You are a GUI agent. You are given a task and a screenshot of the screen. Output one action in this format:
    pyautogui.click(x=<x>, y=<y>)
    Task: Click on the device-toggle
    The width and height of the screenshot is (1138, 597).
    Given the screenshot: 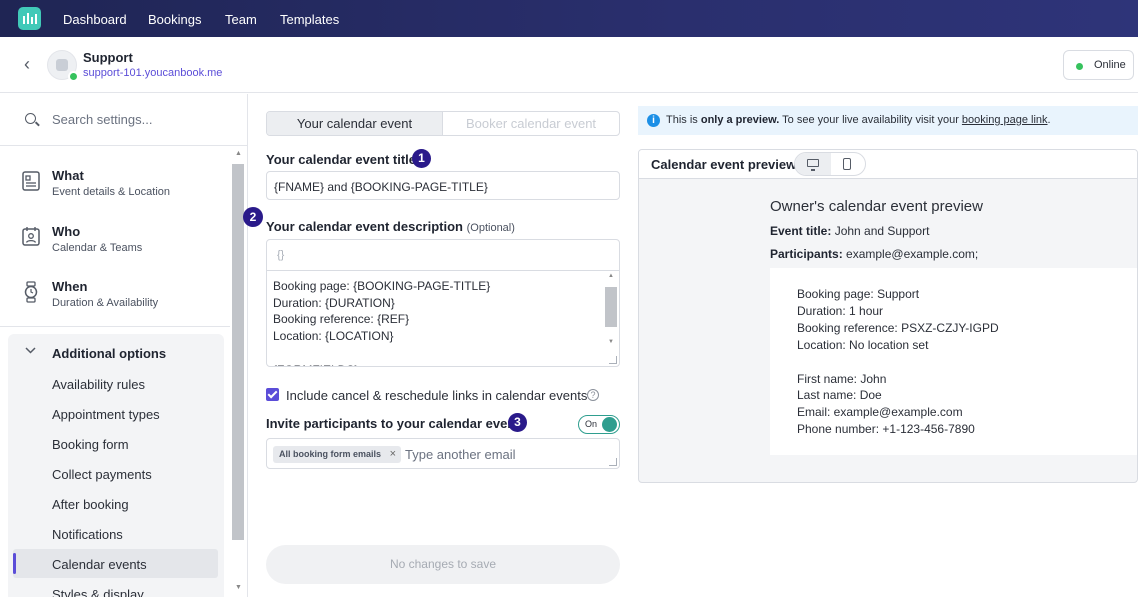 What is the action you would take?
    pyautogui.click(x=830, y=164)
    